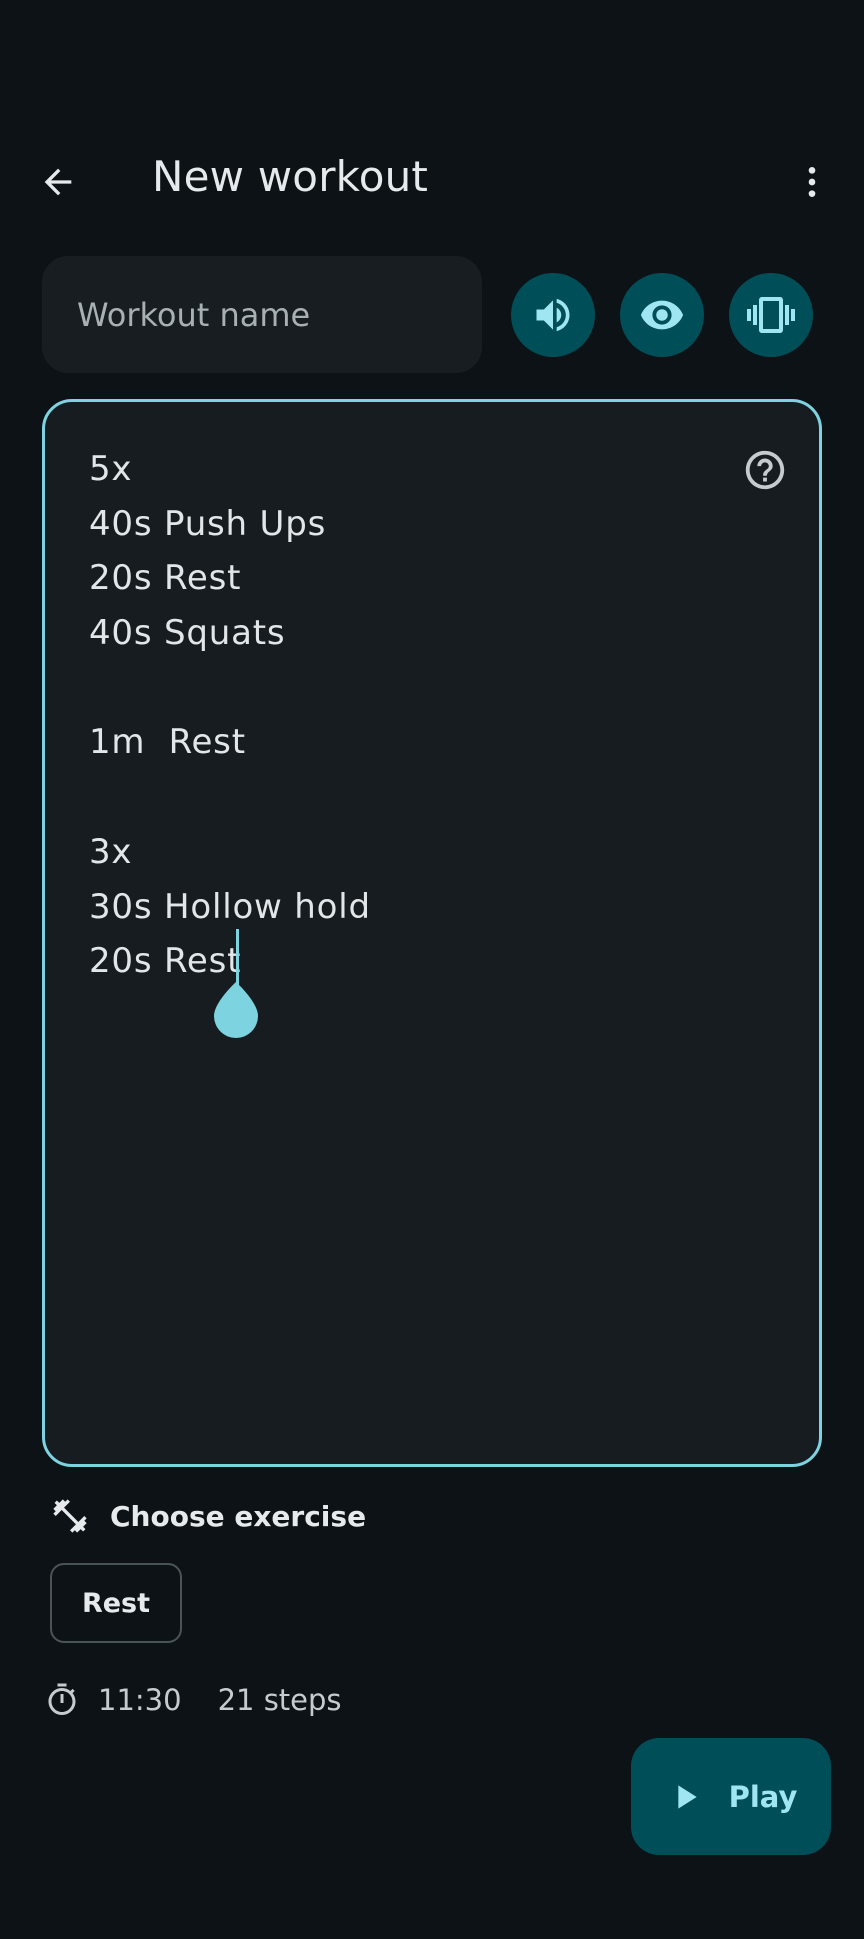  I want to click on choose-exercise-button: Choose exercise, so click(208, 1516).